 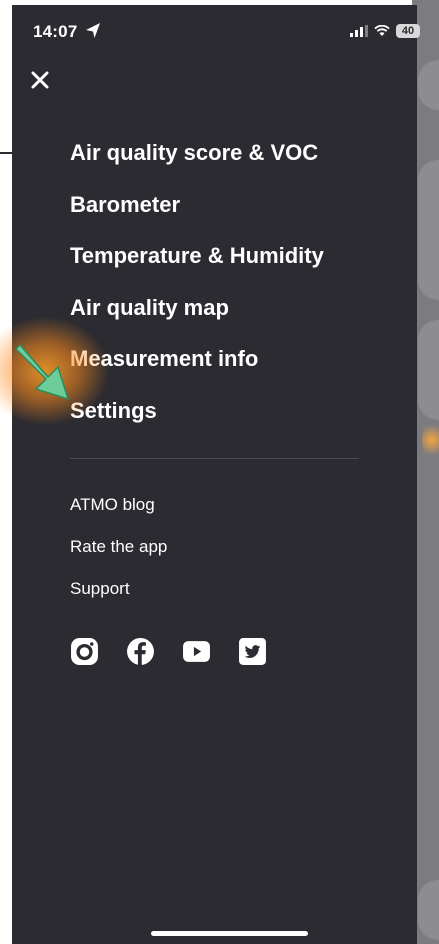 I want to click on annotation-line, so click(x=19, y=153).